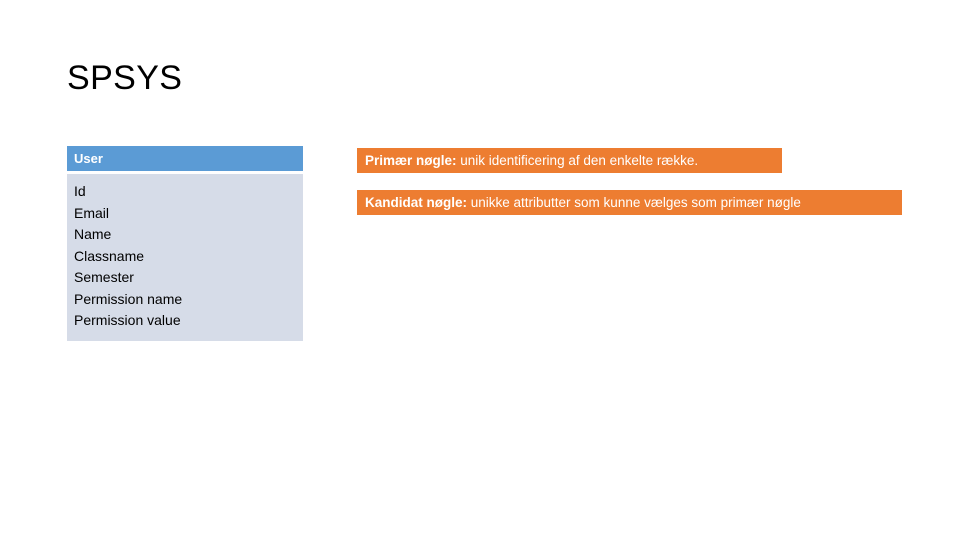  I want to click on entity-header-title: User, so click(185, 158).